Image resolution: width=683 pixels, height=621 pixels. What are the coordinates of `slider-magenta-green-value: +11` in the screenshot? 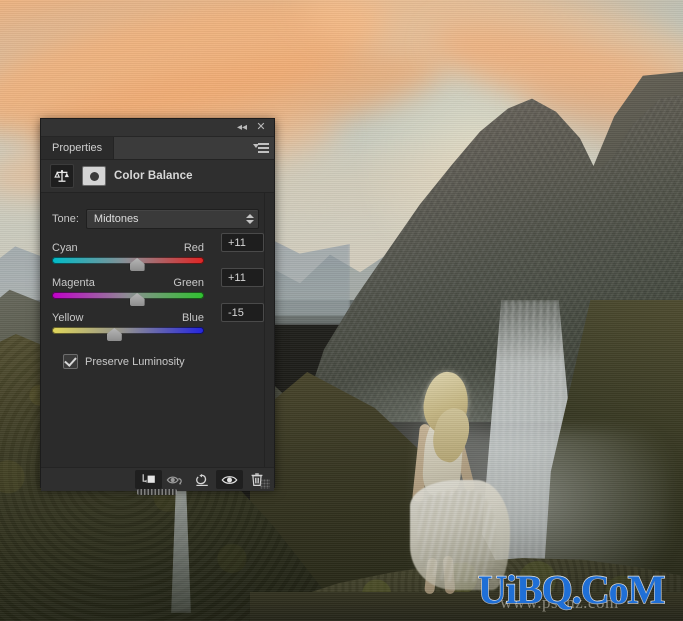 It's located at (242, 277).